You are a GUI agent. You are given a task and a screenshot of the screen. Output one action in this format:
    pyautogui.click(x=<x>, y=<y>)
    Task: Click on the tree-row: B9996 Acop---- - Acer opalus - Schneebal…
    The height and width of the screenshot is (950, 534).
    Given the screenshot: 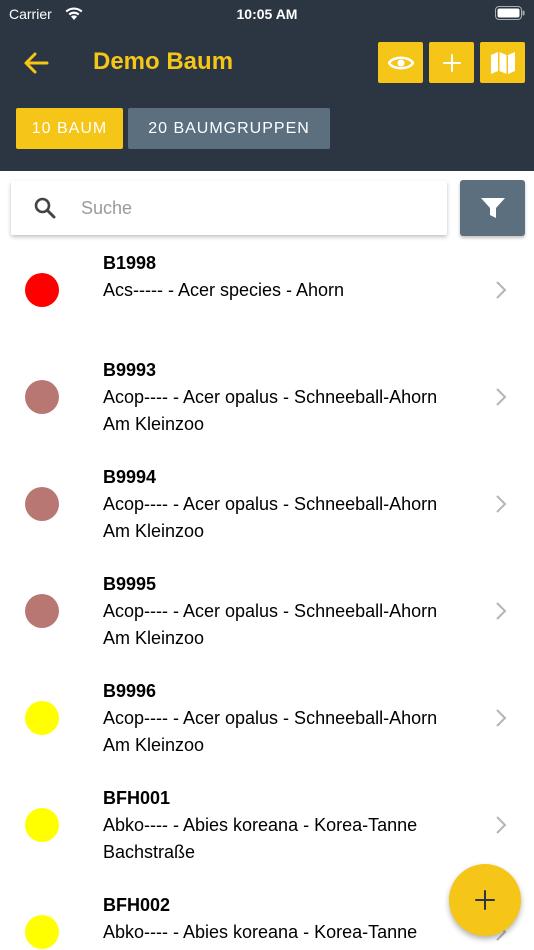 What is the action you would take?
    pyautogui.click(x=267, y=721)
    